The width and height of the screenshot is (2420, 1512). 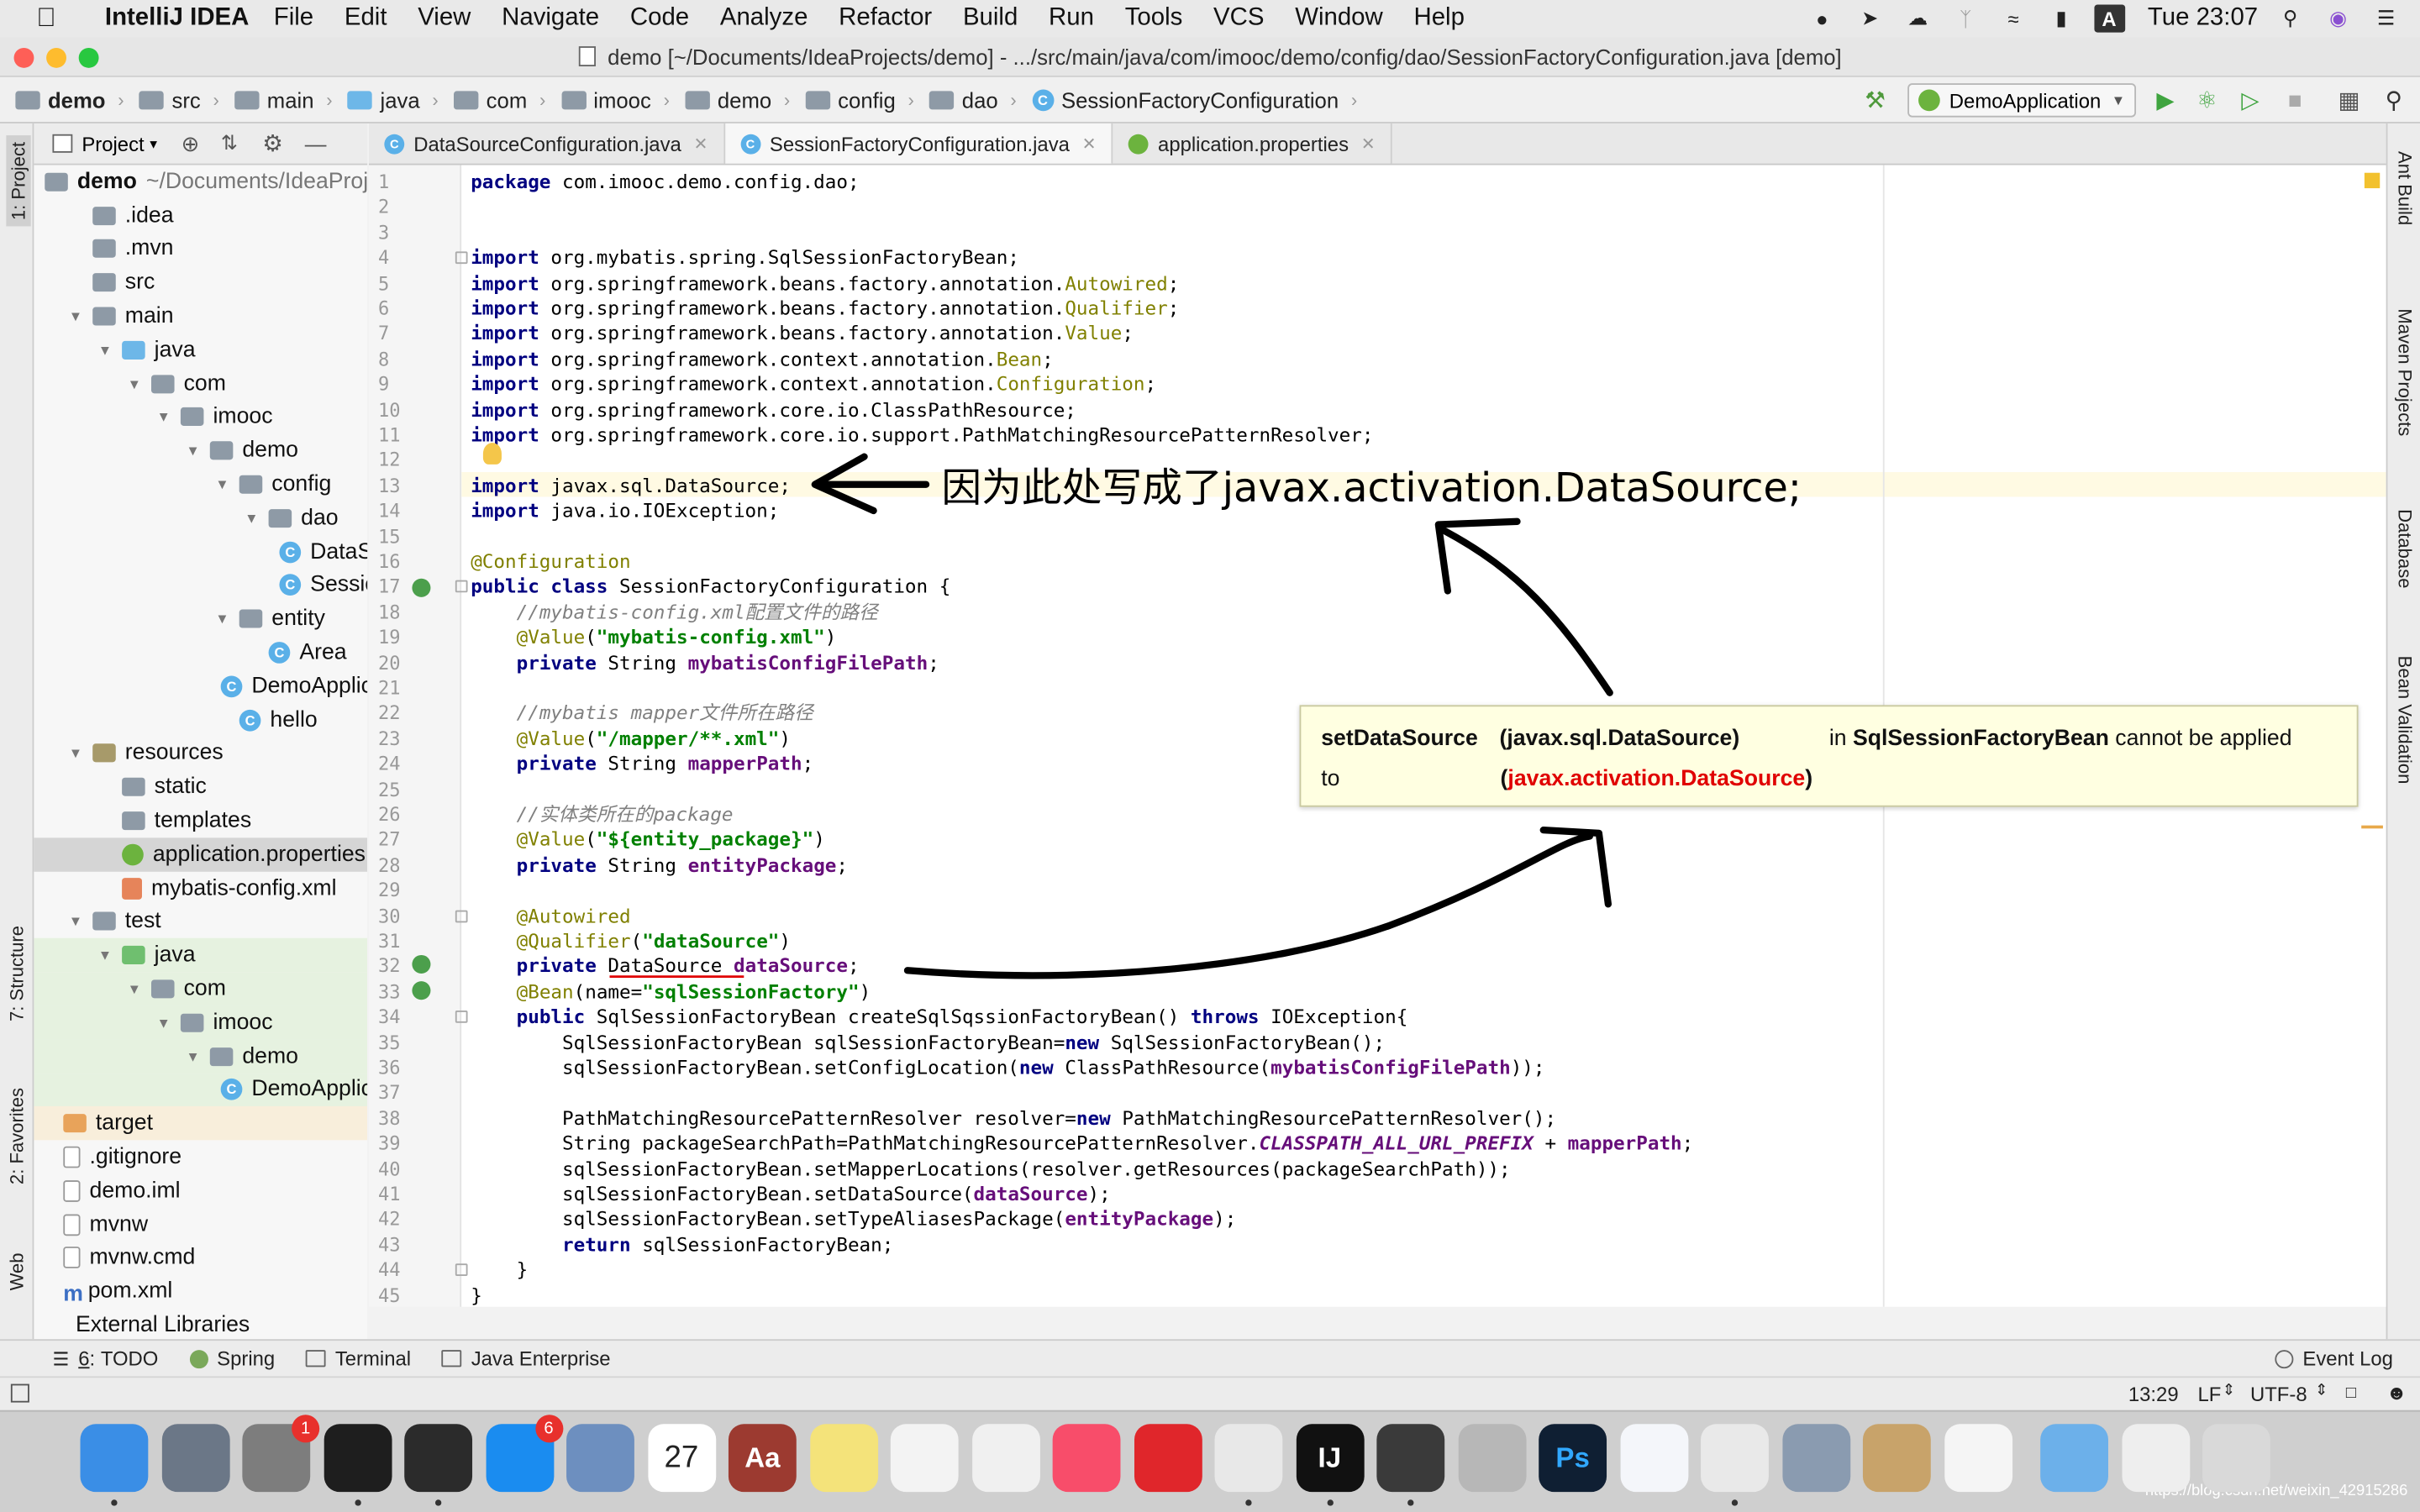 What do you see at coordinates (671, 992) in the screenshot?
I see `code-line: @Bean(name="sqlSessionFactory")` at bounding box center [671, 992].